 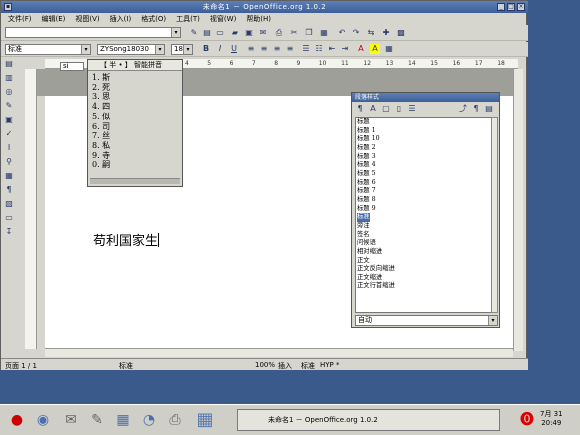 What do you see at coordinates (9, 162) in the screenshot?
I see `find-replace-icon: ⚲` at bounding box center [9, 162].